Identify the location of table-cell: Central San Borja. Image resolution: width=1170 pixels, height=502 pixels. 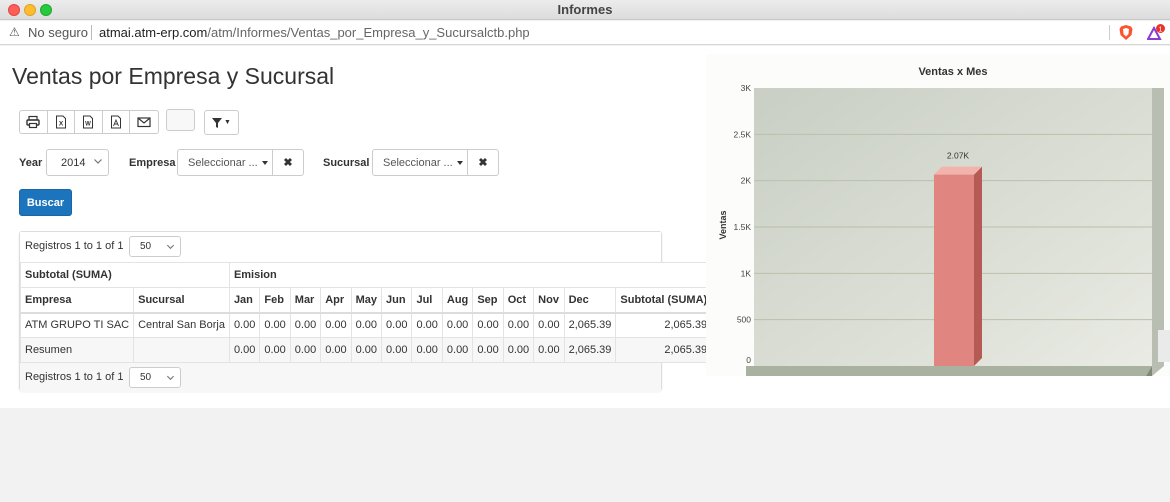
(181, 325).